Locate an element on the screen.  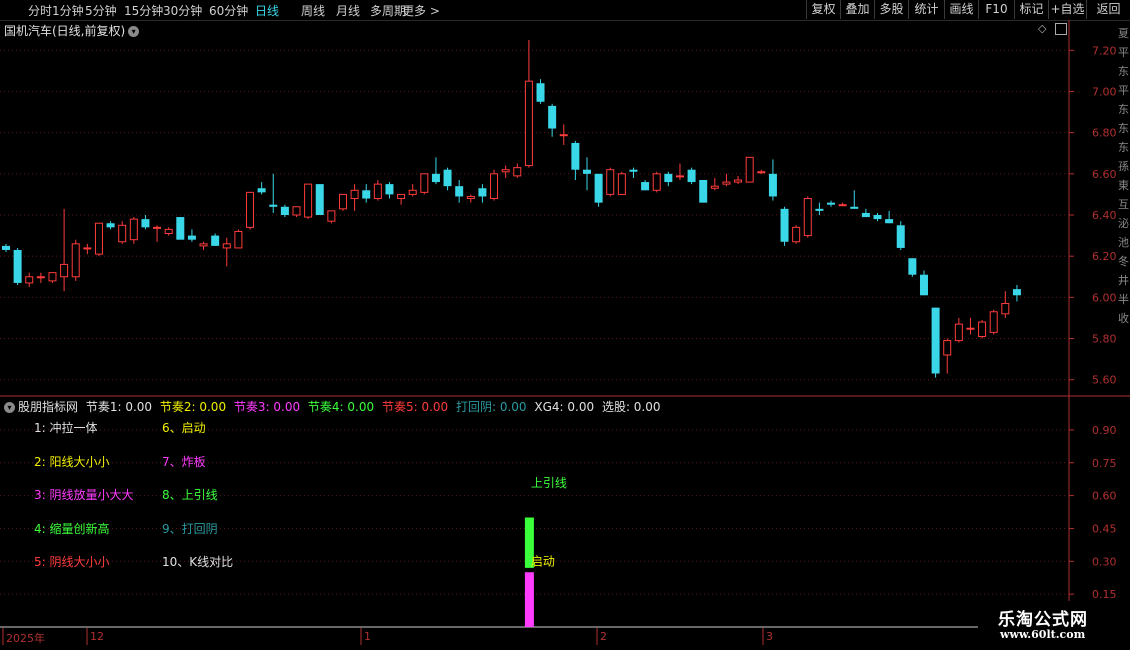
price-tick-label: 6.00 is located at coordinates (1104, 297).